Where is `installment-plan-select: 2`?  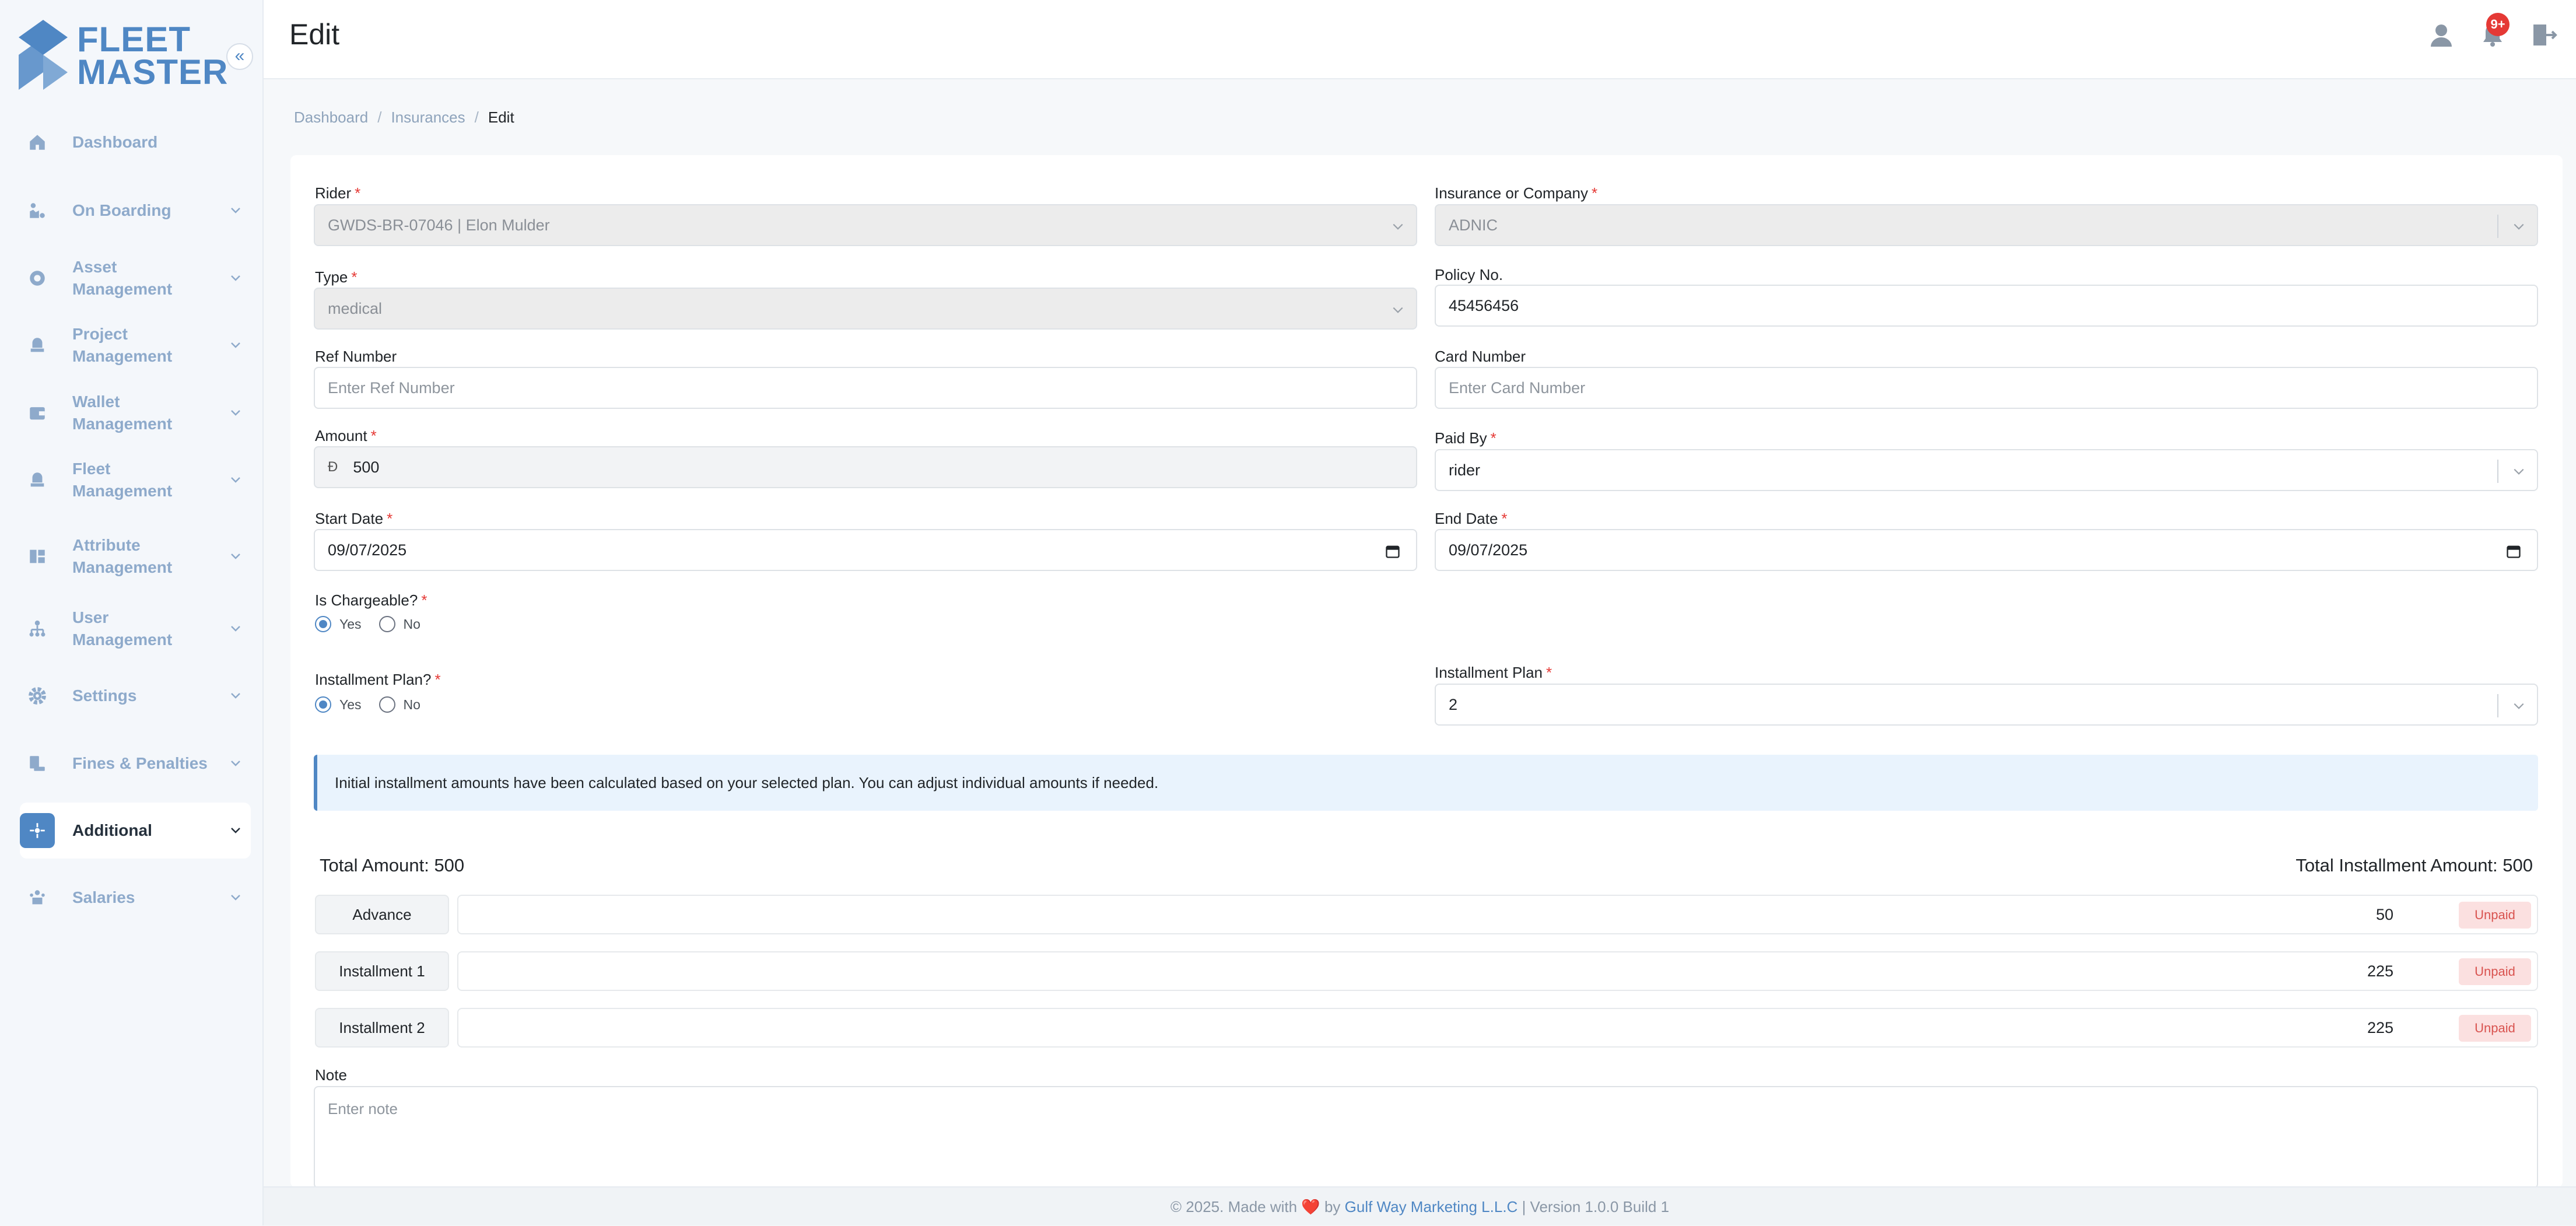
installment-plan-select: 2 is located at coordinates (1986, 705).